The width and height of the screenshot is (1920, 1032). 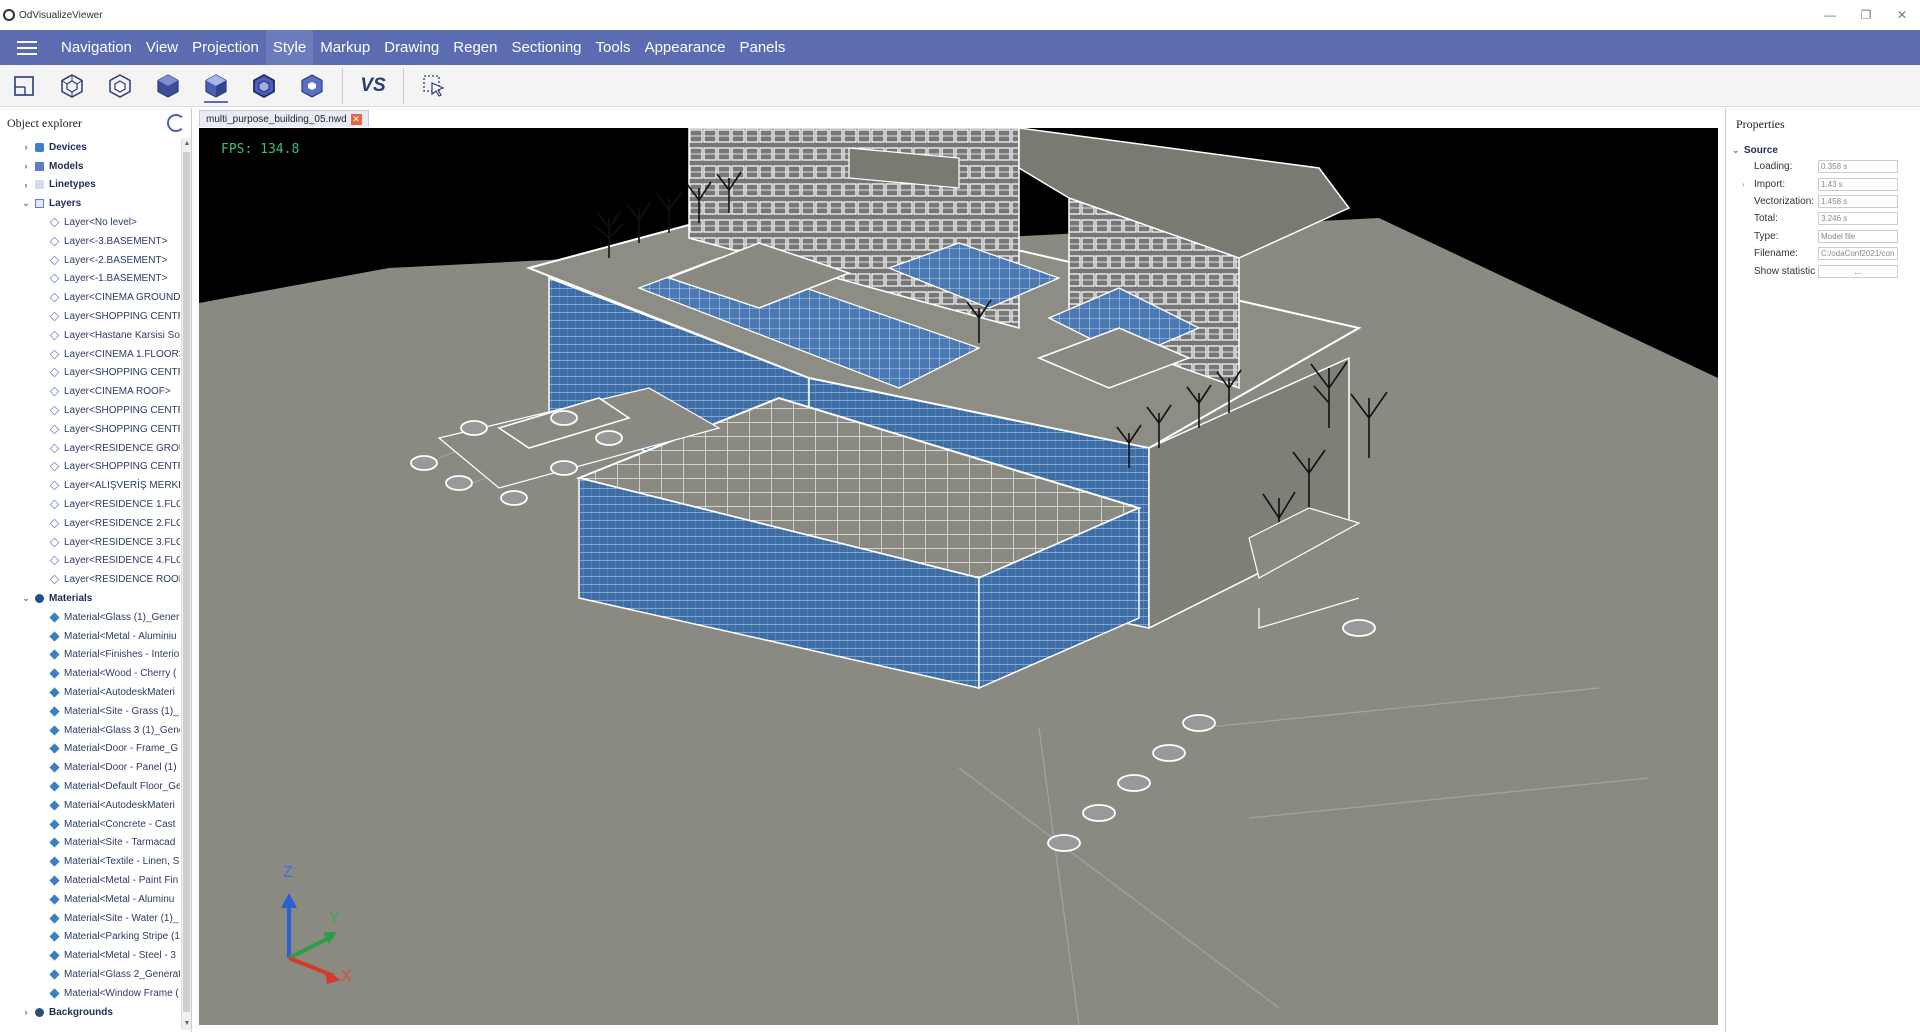 What do you see at coordinates (90, 993) in the screenshot?
I see `tree-item: Material<Window Frame (` at bounding box center [90, 993].